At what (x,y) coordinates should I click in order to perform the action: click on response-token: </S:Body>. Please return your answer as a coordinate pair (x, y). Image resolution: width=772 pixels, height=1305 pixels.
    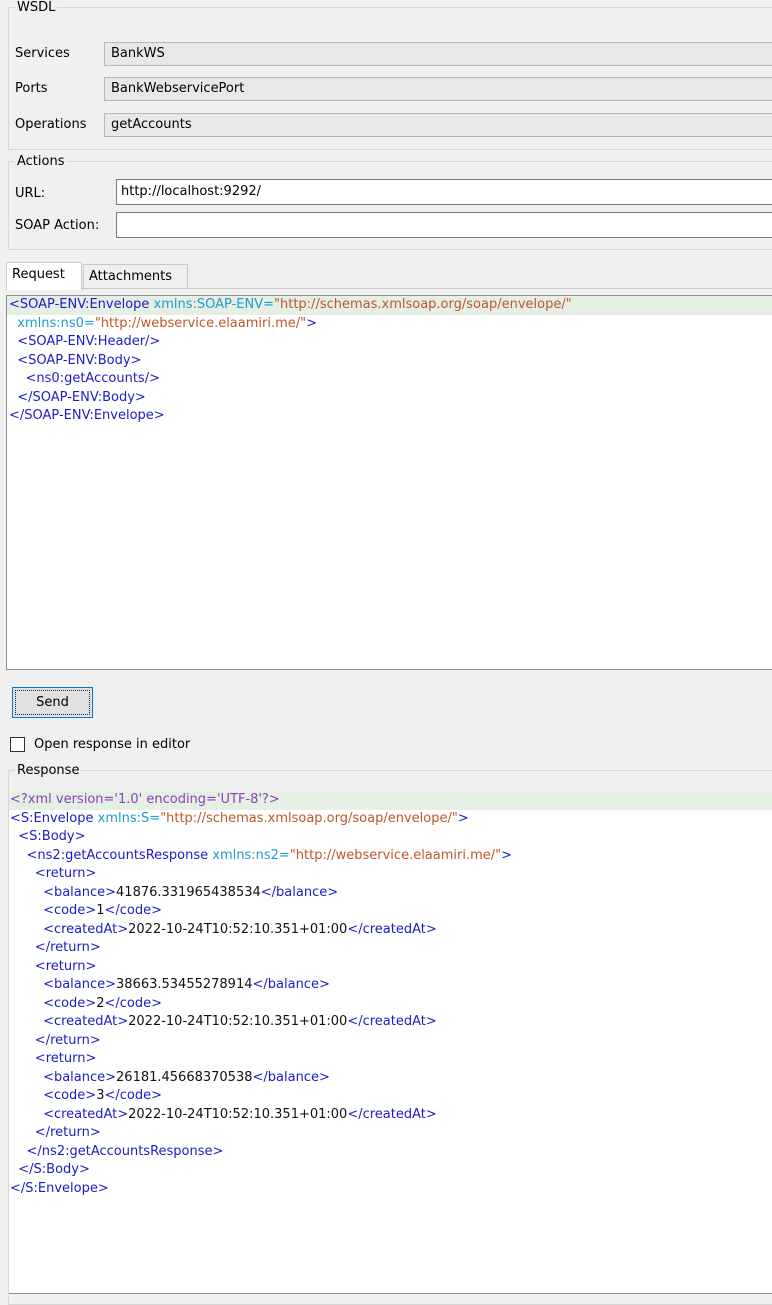
    Looking at the image, I should click on (54, 1169).